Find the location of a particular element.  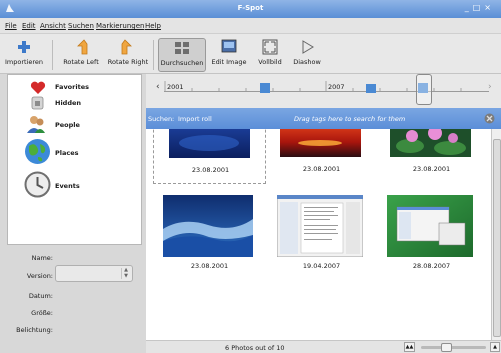

rotate-right-button: Rotate Right is located at coordinates (128, 55).